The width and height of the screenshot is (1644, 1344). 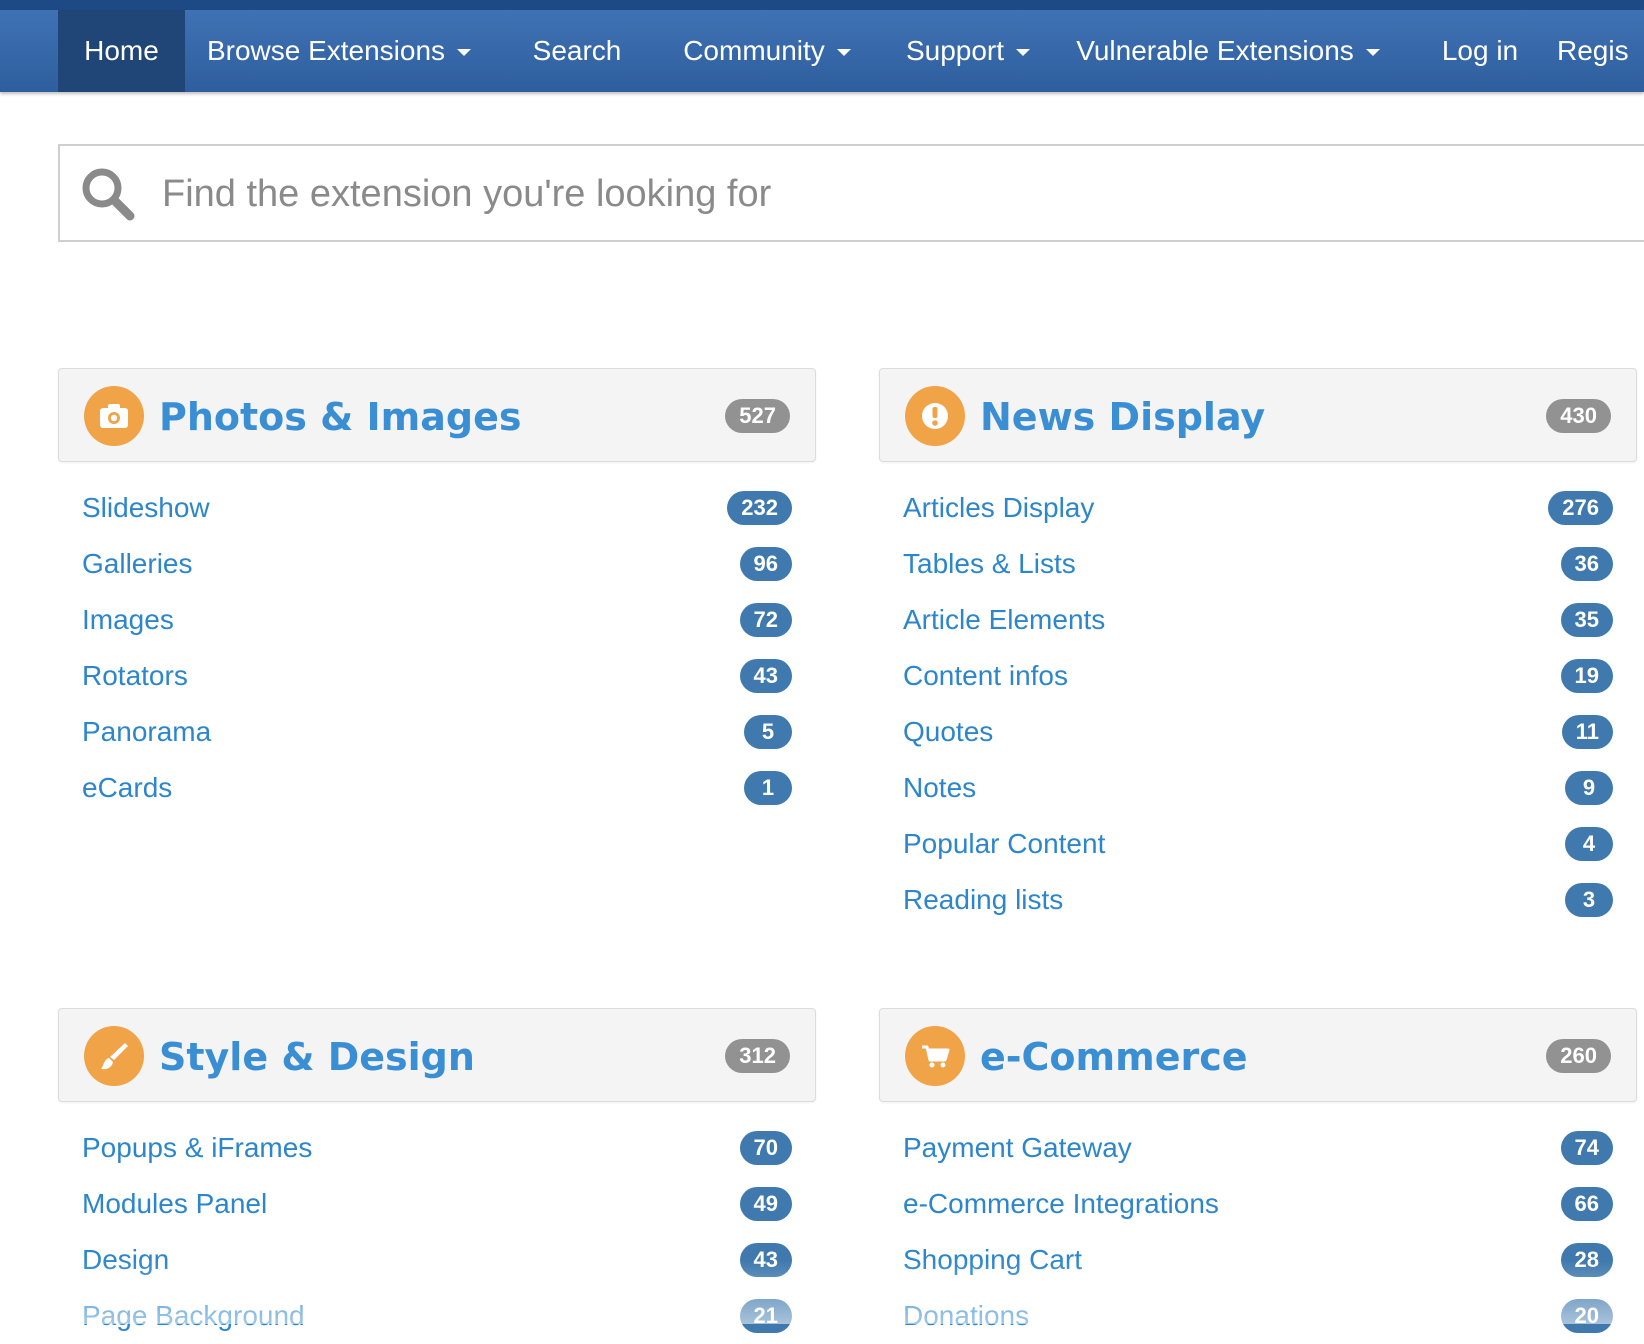 What do you see at coordinates (437, 564) in the screenshot?
I see `list-item: Galleries 96` at bounding box center [437, 564].